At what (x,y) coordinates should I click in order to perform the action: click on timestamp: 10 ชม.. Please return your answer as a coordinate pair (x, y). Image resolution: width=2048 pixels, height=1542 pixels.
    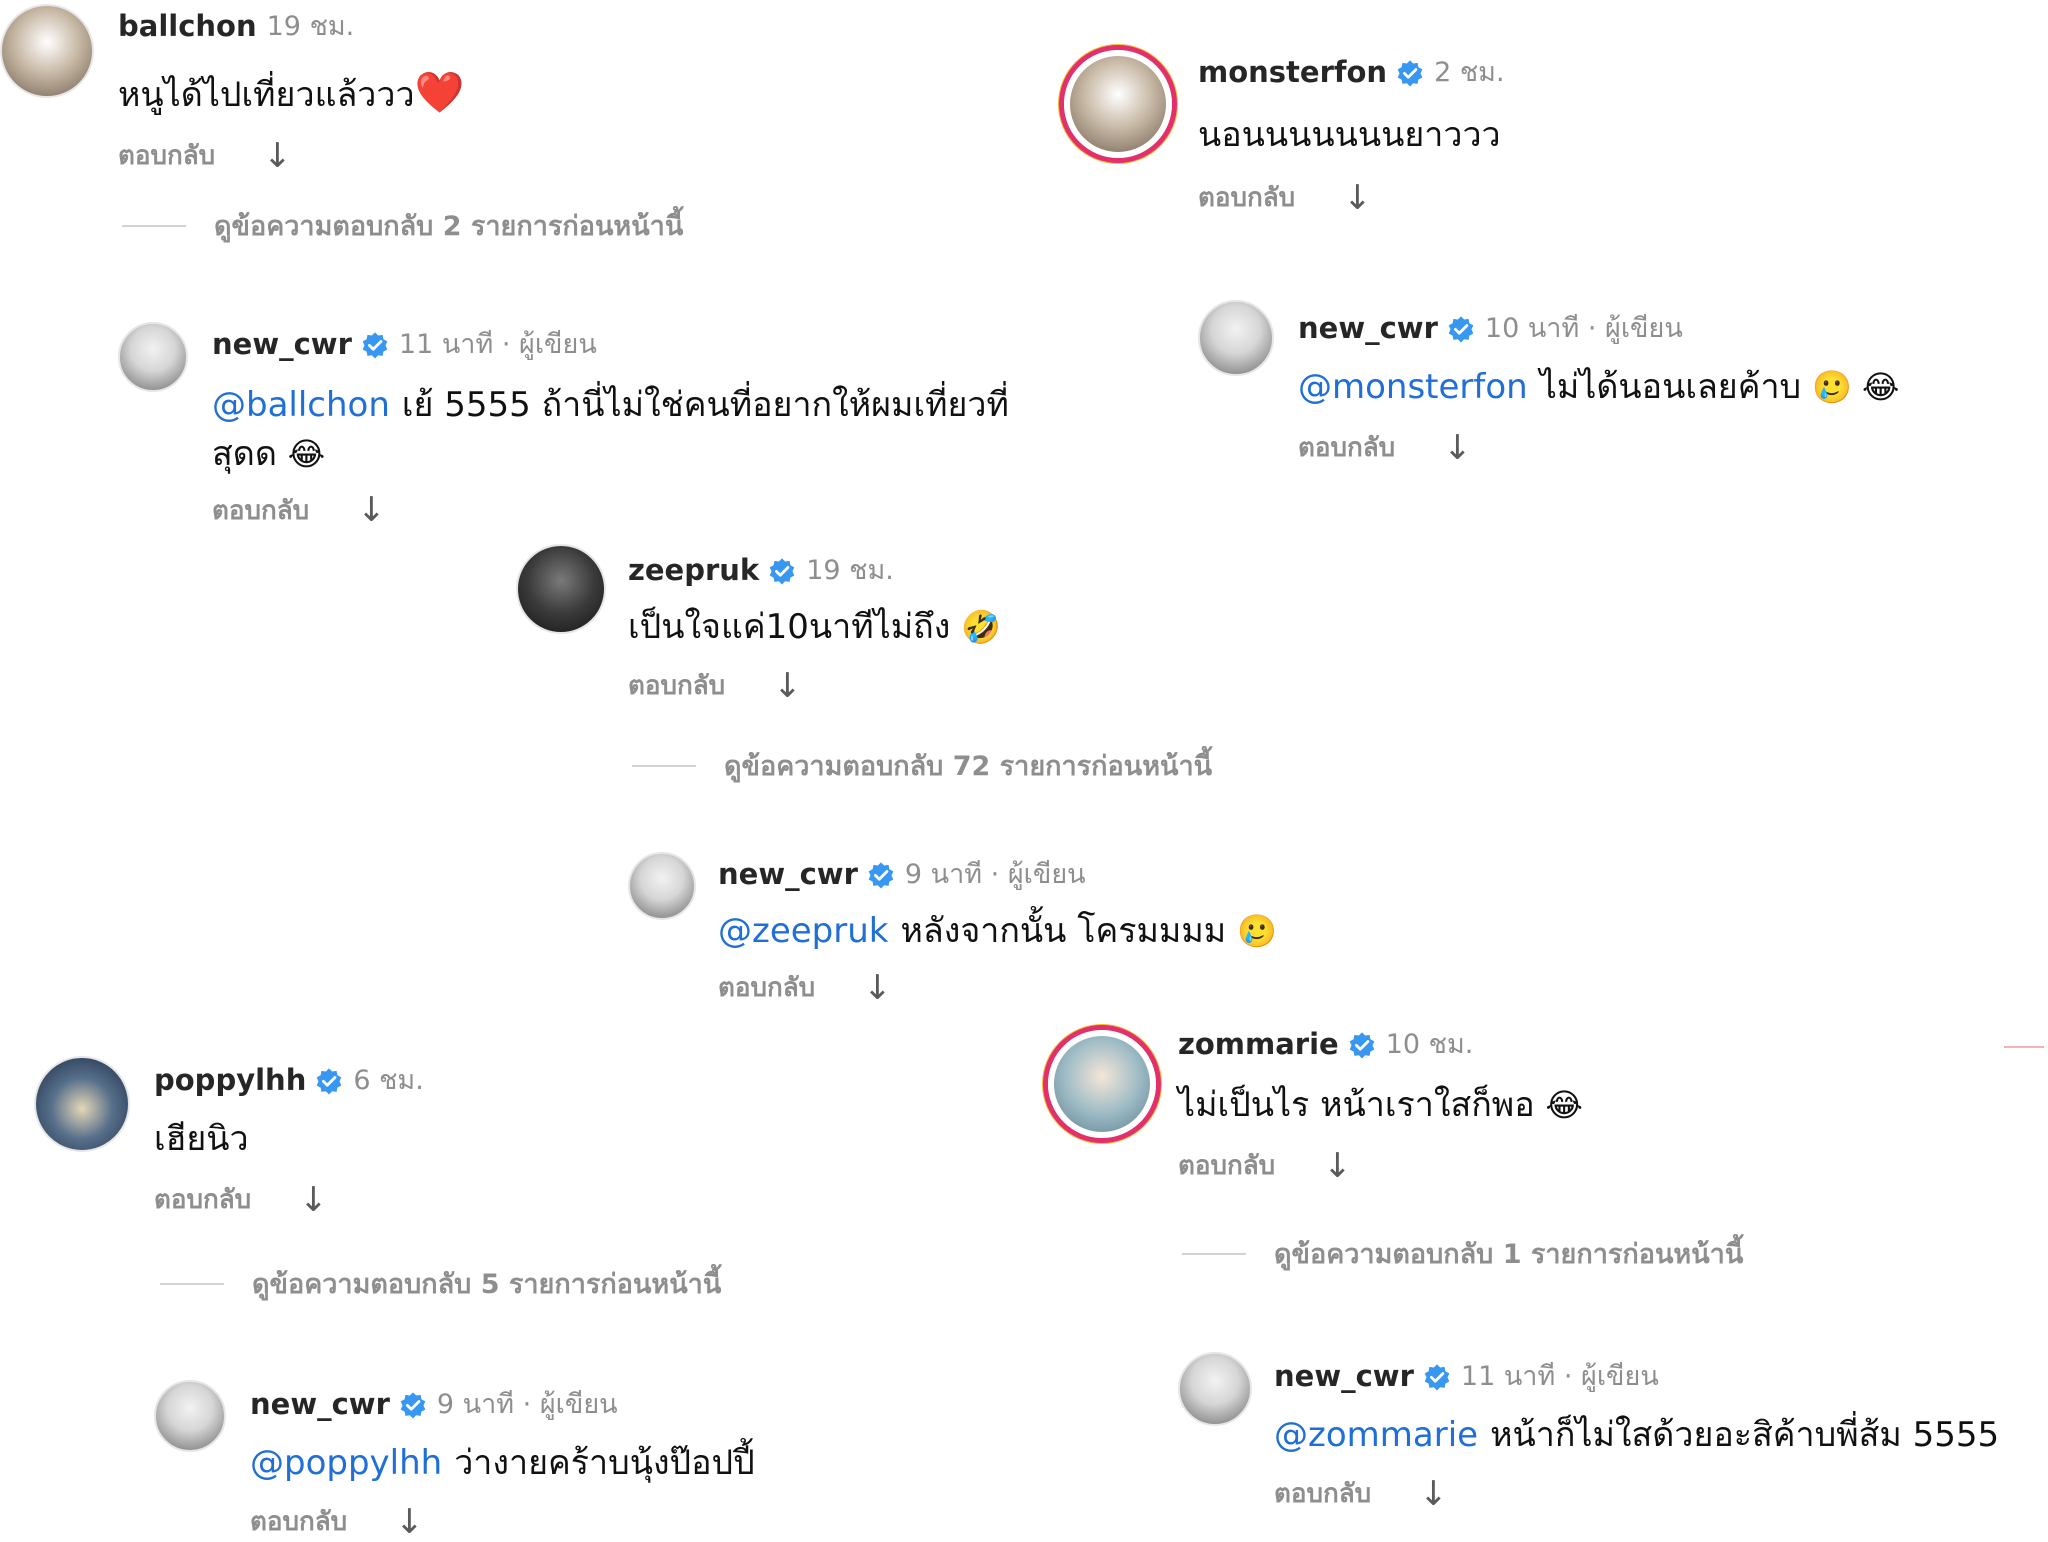
    Looking at the image, I should click on (1429, 1044).